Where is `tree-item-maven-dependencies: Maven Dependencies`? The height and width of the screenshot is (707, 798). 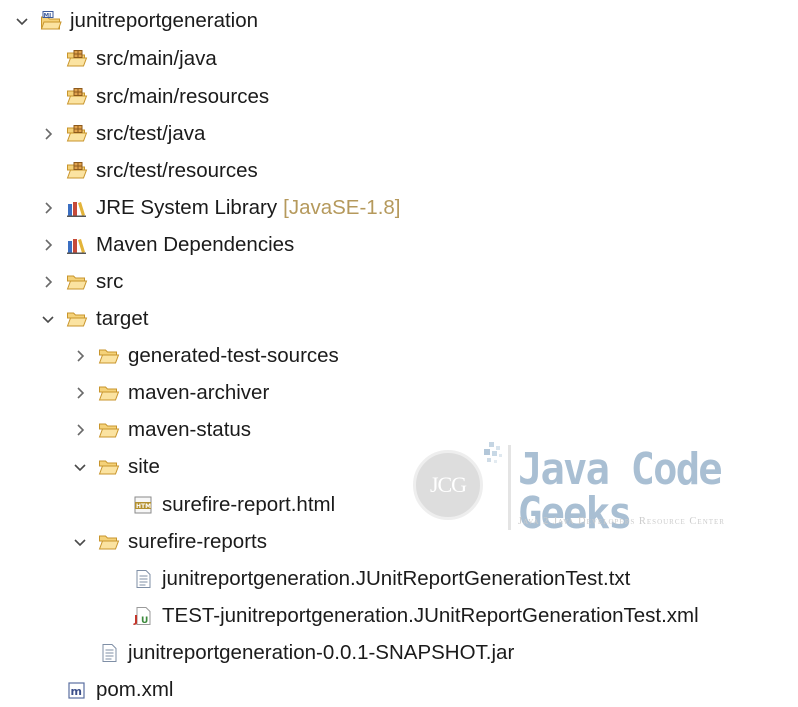
tree-item-maven-dependencies: Maven Dependencies is located at coordinates (167, 245).